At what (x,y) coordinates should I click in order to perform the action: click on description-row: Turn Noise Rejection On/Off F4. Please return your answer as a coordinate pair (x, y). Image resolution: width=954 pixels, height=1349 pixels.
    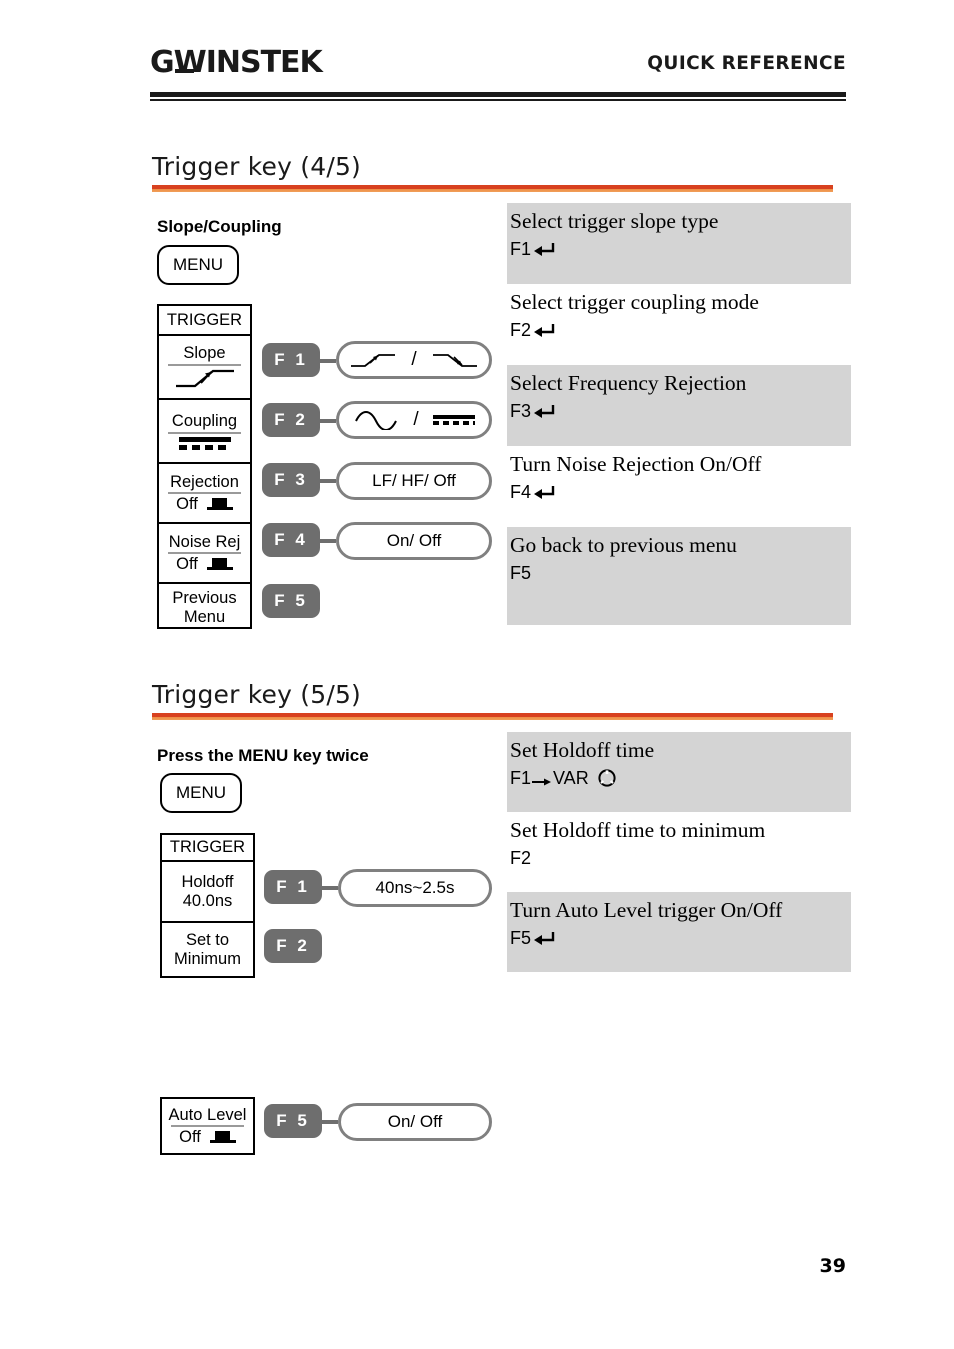
    Looking at the image, I should click on (679, 486).